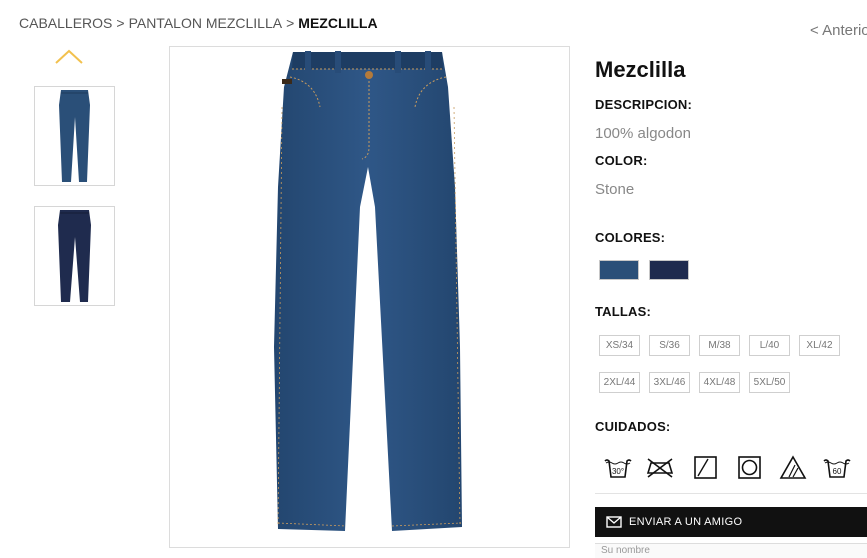 The image size is (867, 558). I want to click on friend-name-field: Su nombre, so click(731, 550).